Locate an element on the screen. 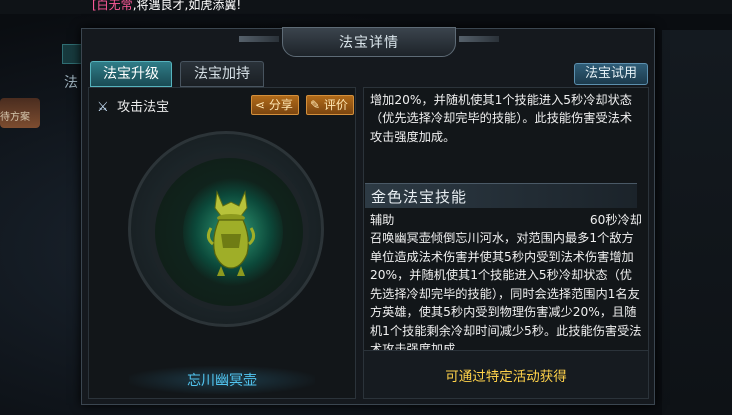  obtain-text: 可通过特定活动获得 is located at coordinates (506, 377).